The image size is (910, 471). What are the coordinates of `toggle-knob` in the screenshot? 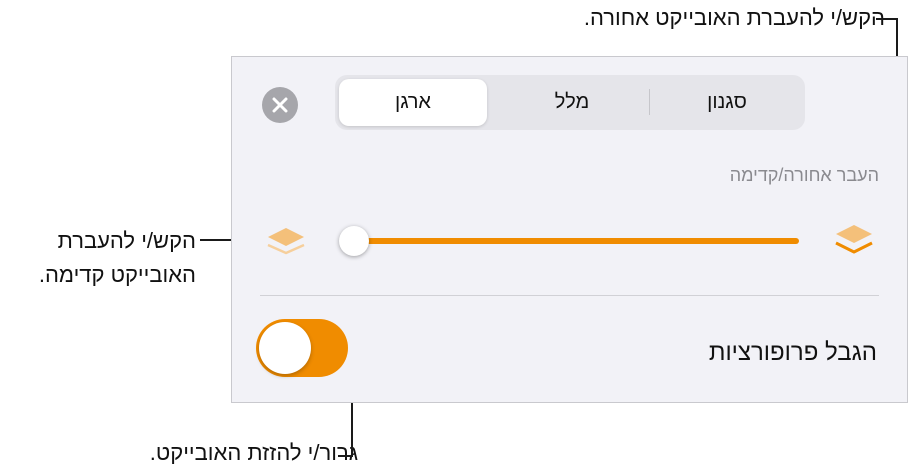 It's located at (285, 348).